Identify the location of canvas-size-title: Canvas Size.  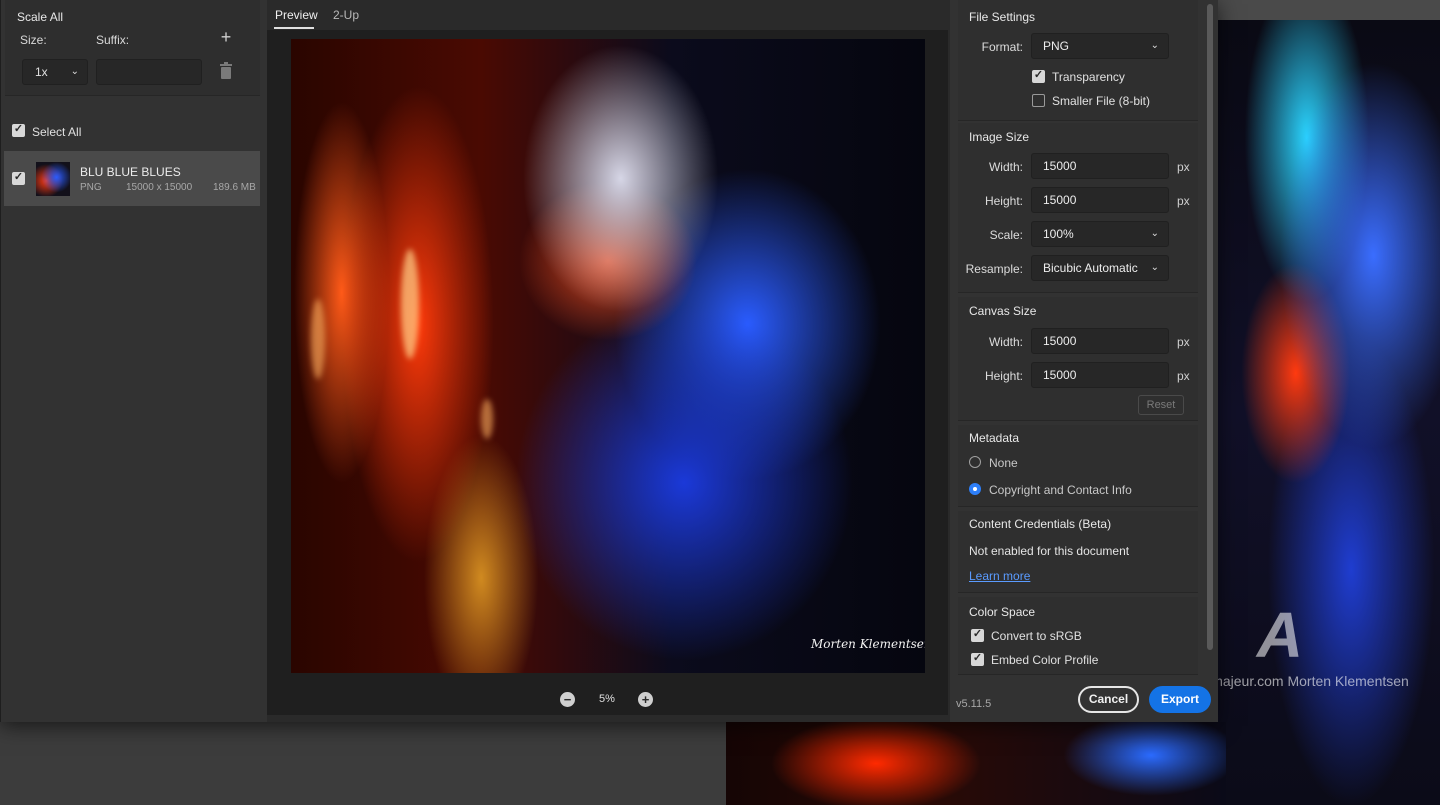
(1003, 311).